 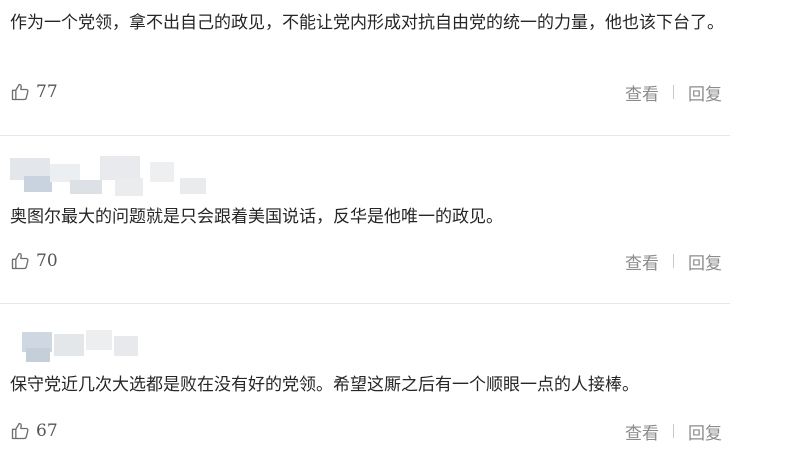 I want to click on like-button: 77, so click(x=34, y=92).